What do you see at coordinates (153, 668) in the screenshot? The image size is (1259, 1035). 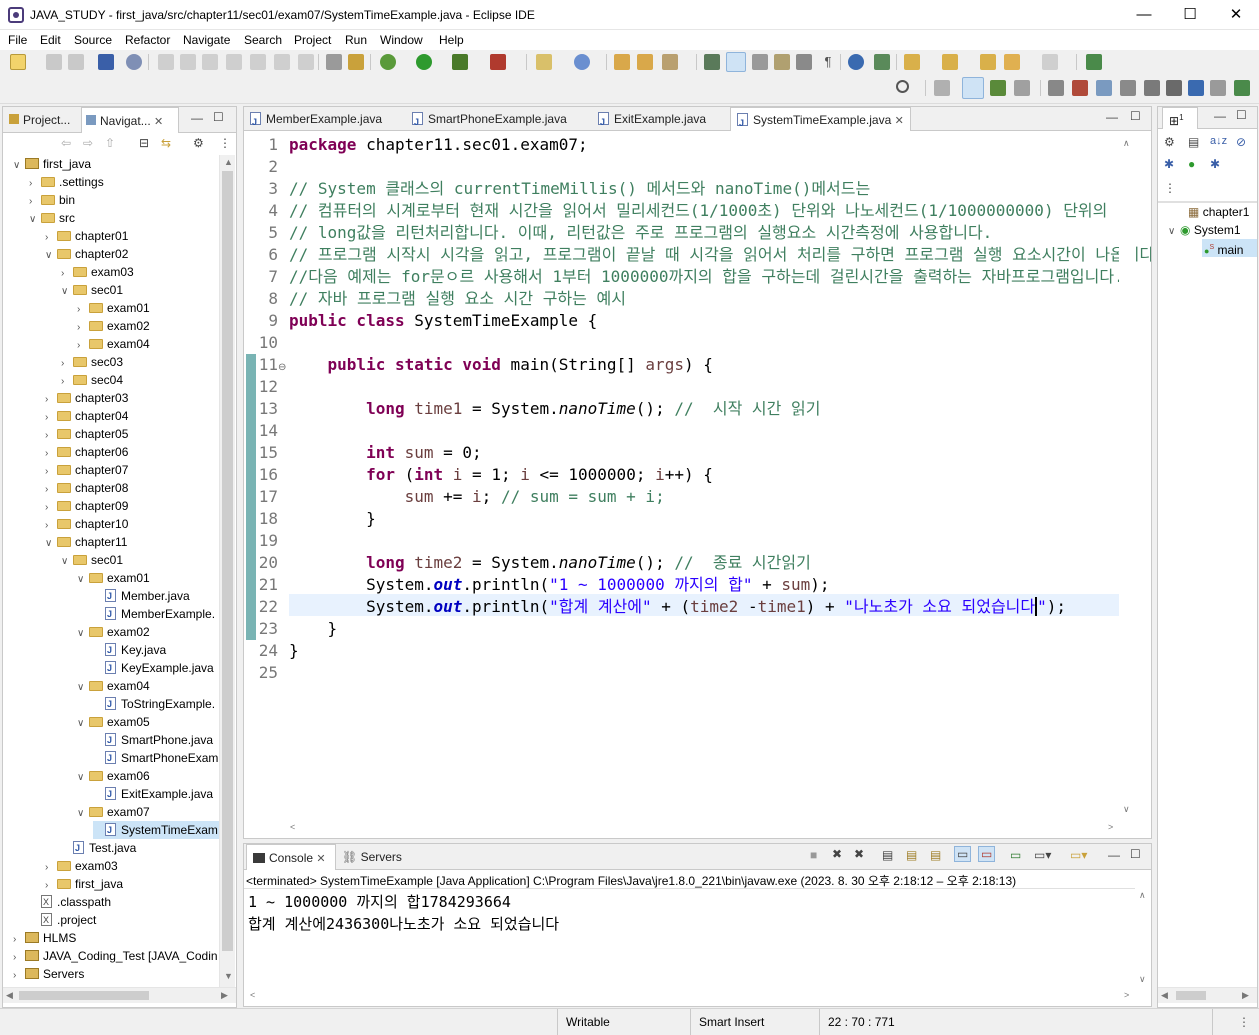 I see `tree-item: KeyExample.java` at bounding box center [153, 668].